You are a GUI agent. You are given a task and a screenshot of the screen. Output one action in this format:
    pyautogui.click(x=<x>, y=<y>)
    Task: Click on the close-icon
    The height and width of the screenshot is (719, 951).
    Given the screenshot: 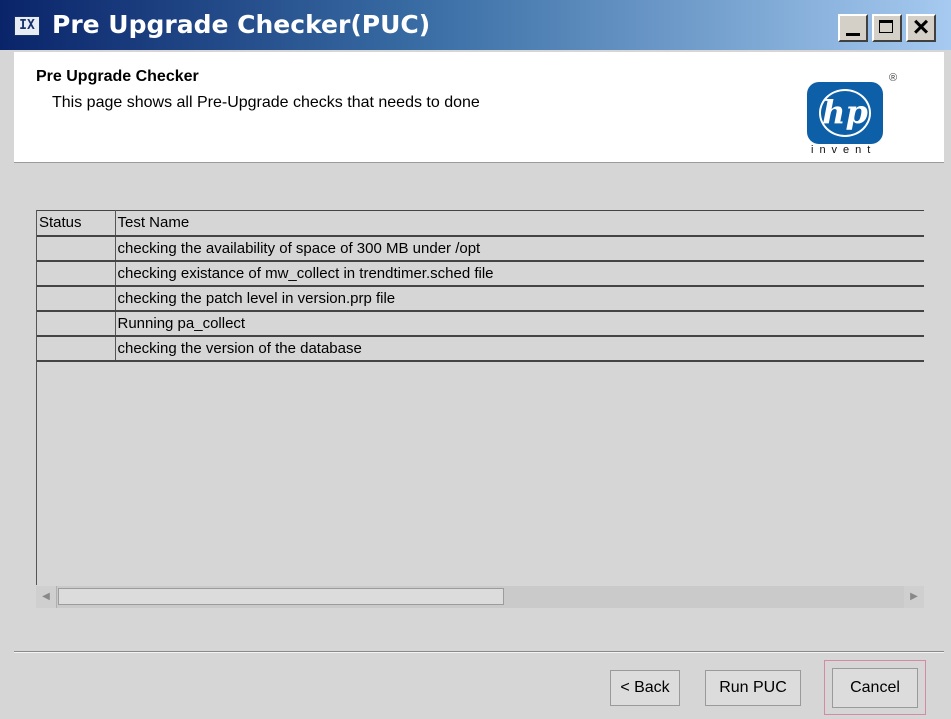 What is the action you would take?
    pyautogui.click(x=921, y=27)
    